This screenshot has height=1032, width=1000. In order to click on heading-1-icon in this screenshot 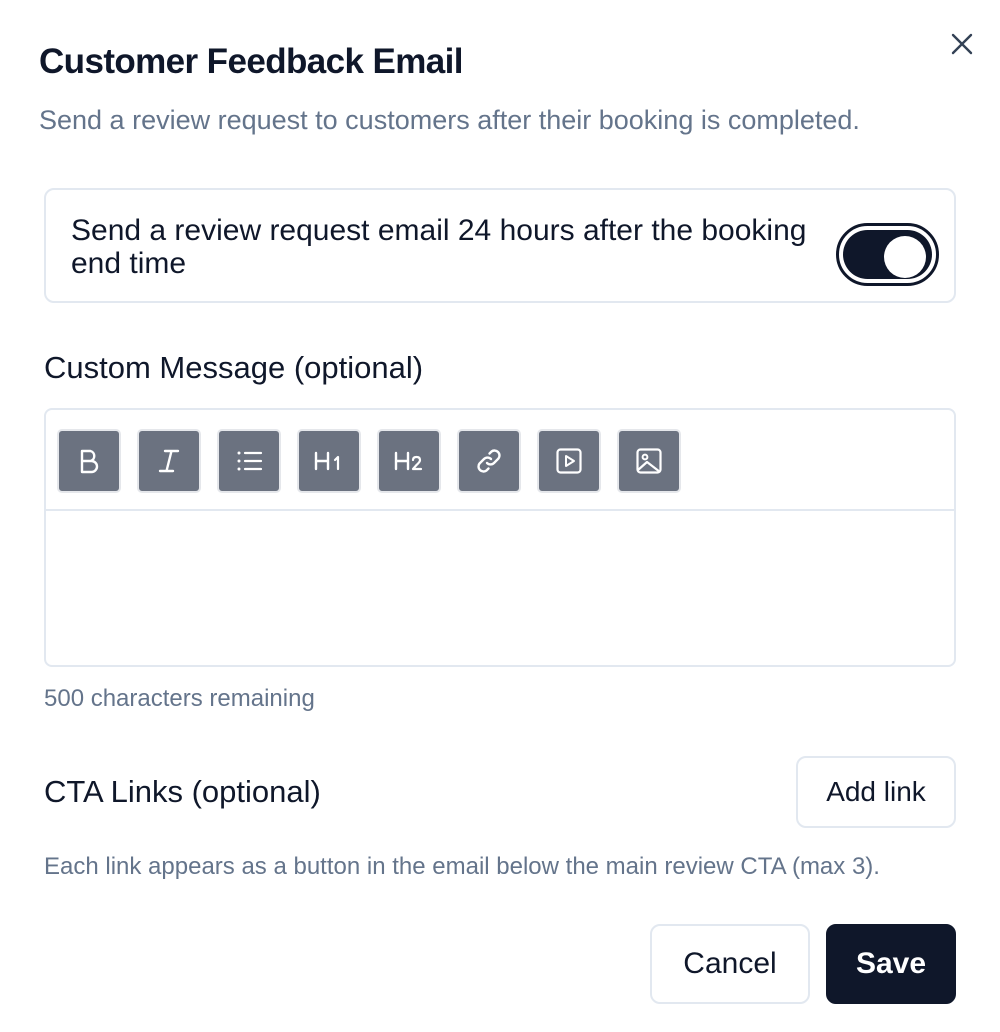, I will do `click(327, 461)`.